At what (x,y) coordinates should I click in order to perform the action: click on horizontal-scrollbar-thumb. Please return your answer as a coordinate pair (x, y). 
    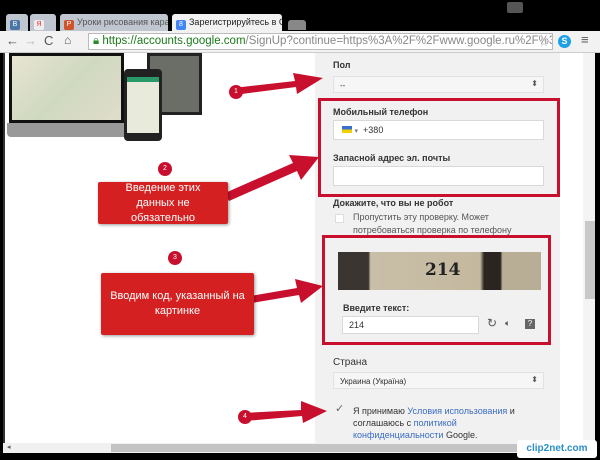
    Looking at the image, I should click on (336, 448).